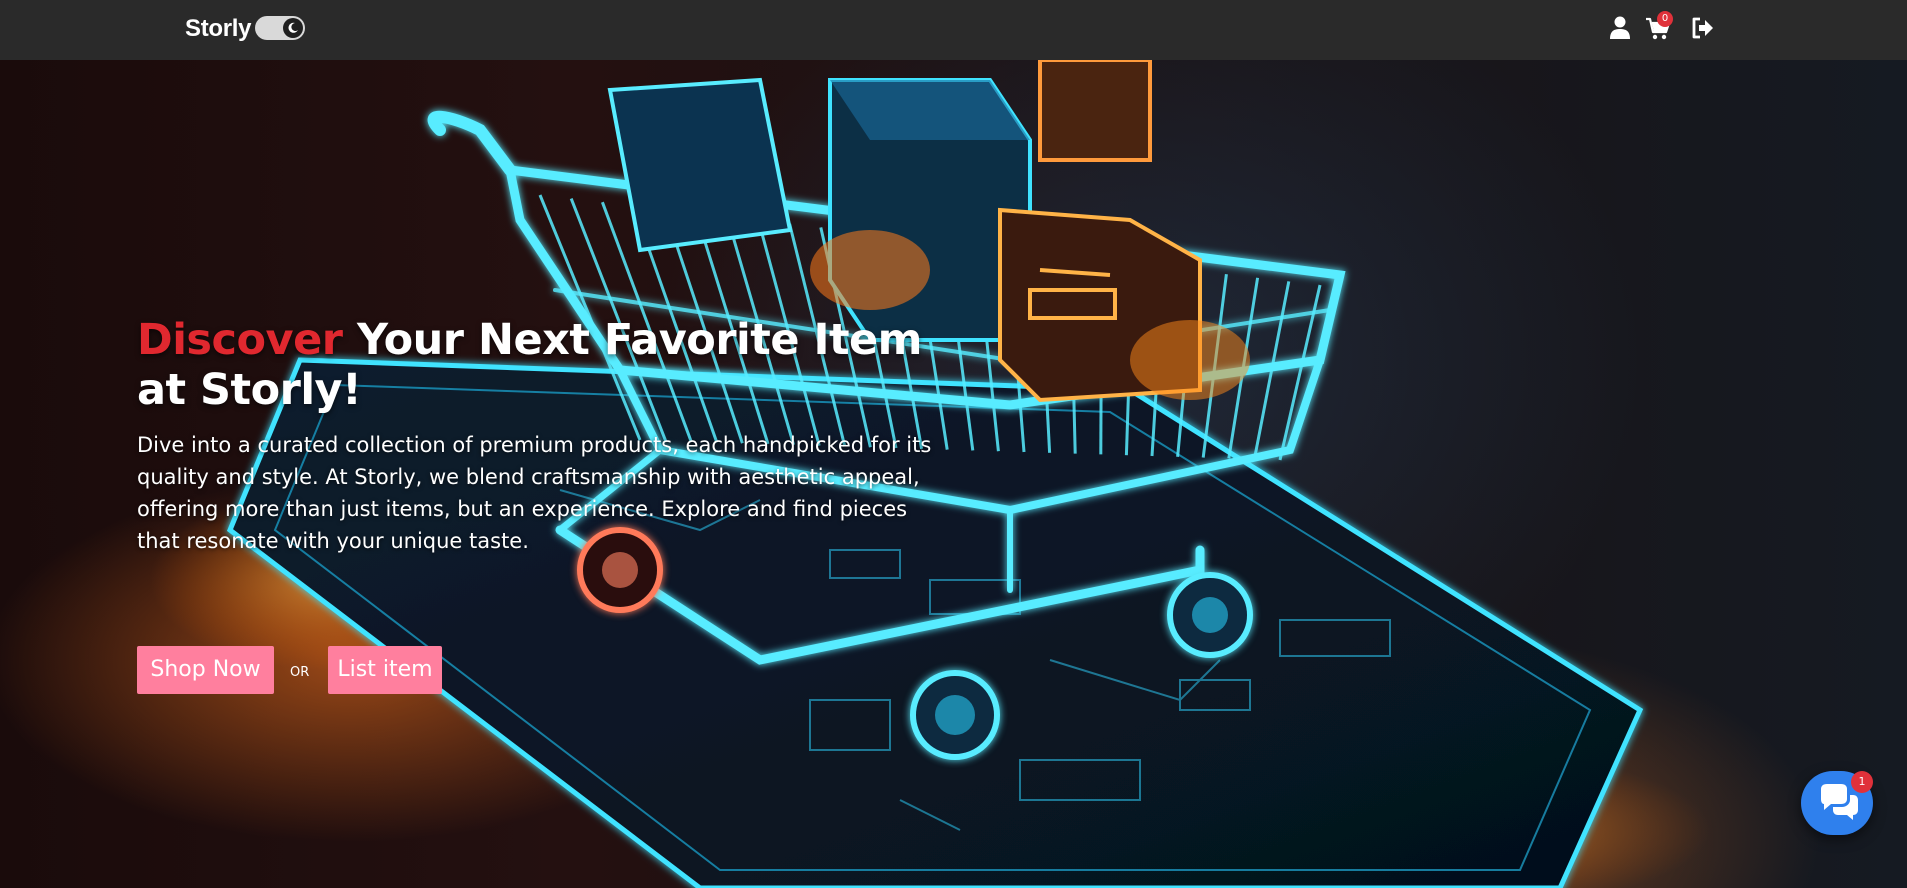 This screenshot has width=1907, height=888. What do you see at coordinates (1665, 19) in the screenshot?
I see `cart-count-badge: 0` at bounding box center [1665, 19].